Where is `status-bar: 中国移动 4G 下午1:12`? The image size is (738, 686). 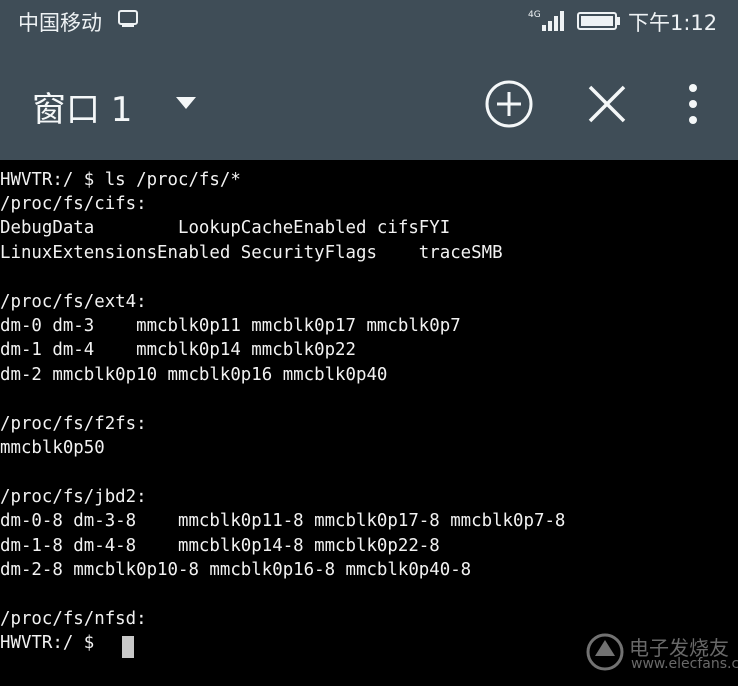 status-bar: 中国移动 4G 下午1:12 is located at coordinates (369, 21).